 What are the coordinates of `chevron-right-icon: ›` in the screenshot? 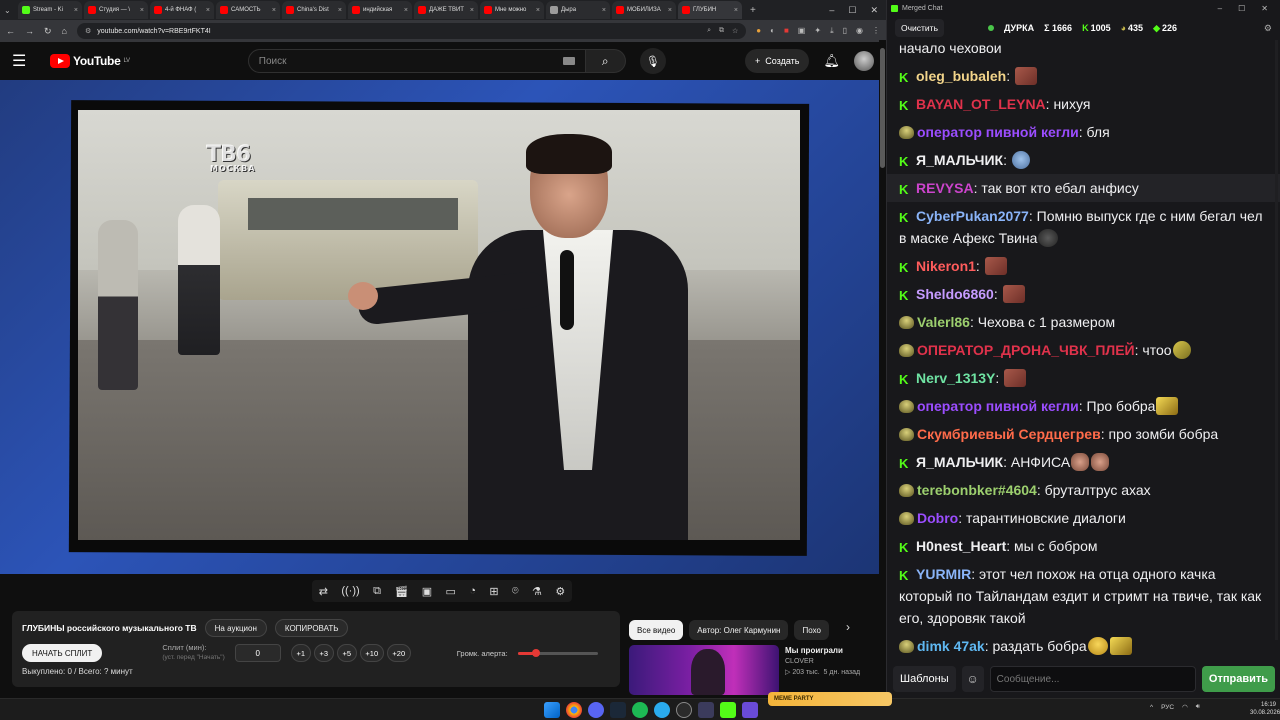 It's located at (848, 627).